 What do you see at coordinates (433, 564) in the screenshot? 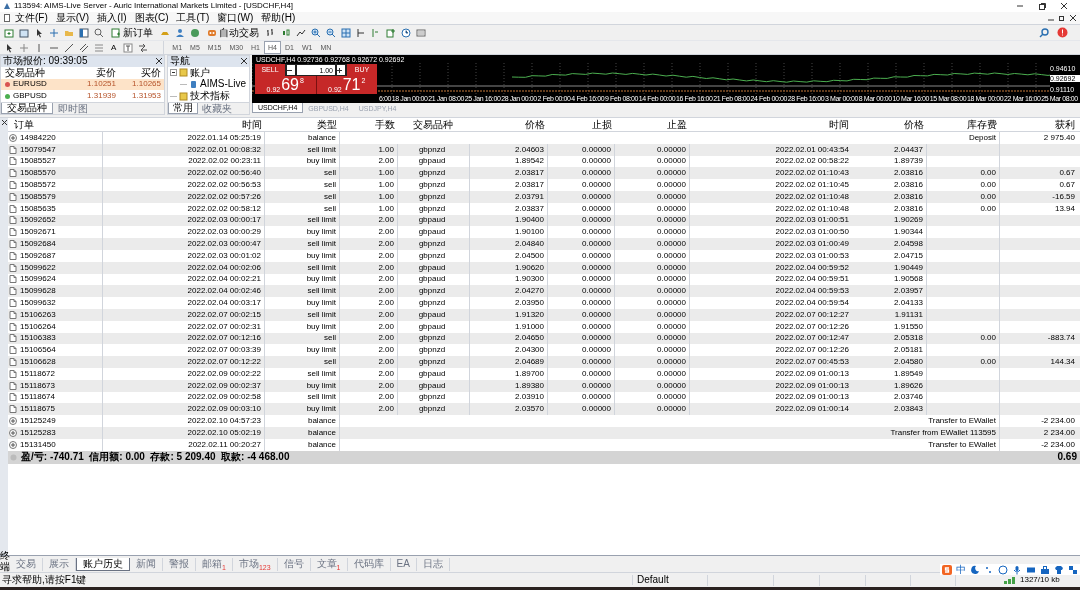
I see `terminal-tab: 日志` at bounding box center [433, 564].